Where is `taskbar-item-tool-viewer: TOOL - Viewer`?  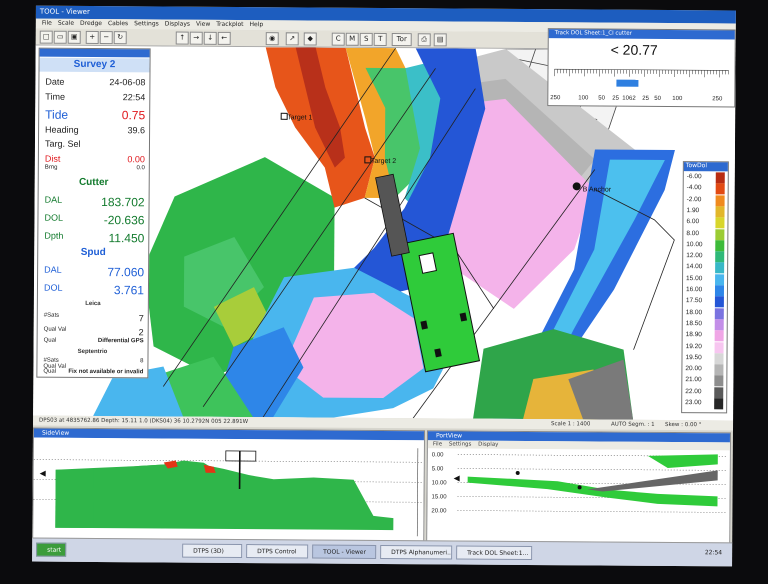
taskbar-item-tool-viewer: TOOL - Viewer is located at coordinates (344, 551).